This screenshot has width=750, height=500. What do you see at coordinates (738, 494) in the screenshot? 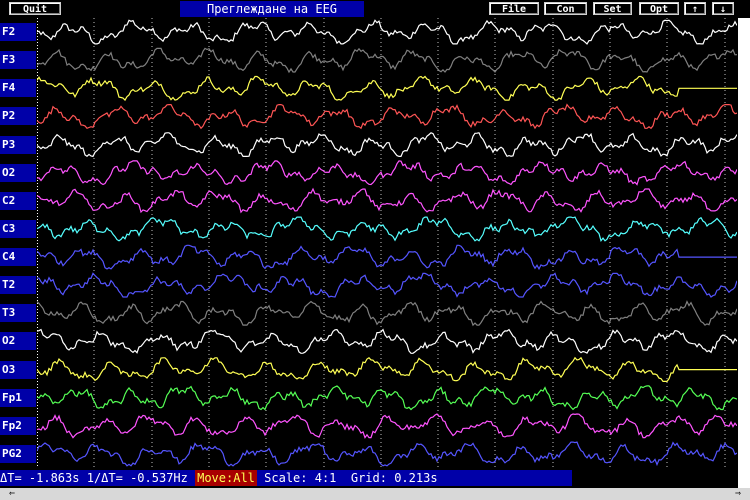
I see `scroll-right-icon: ⇒` at bounding box center [738, 494].